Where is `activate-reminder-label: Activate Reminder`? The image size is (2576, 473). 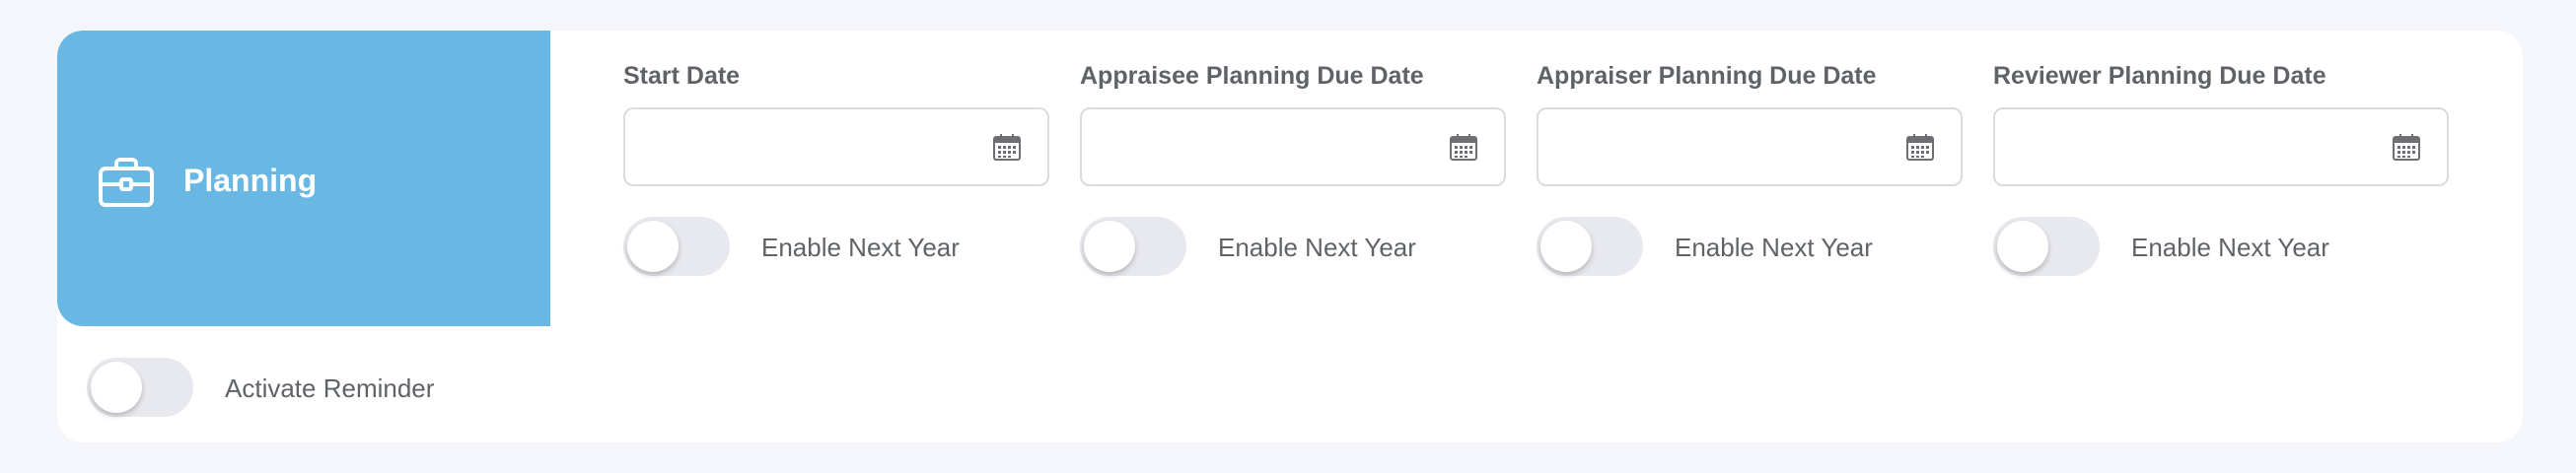
activate-reminder-label: Activate Reminder is located at coordinates (330, 388).